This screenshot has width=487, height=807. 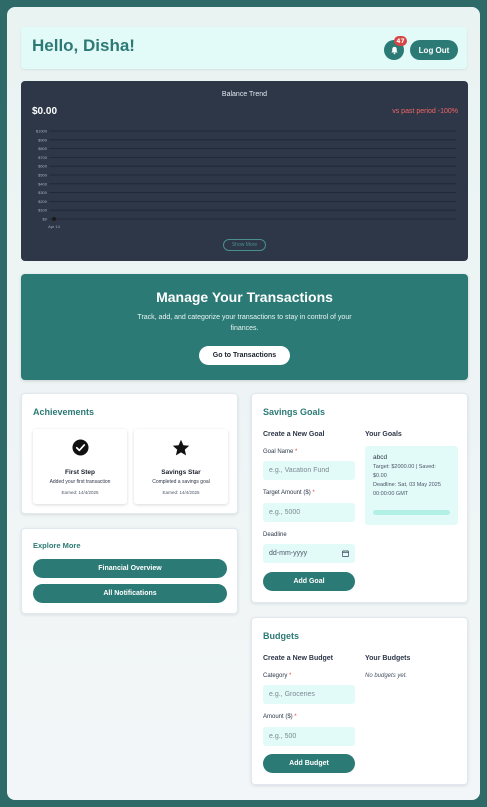 What do you see at coordinates (43, 148) in the screenshot?
I see `y-tick-label: $800` at bounding box center [43, 148].